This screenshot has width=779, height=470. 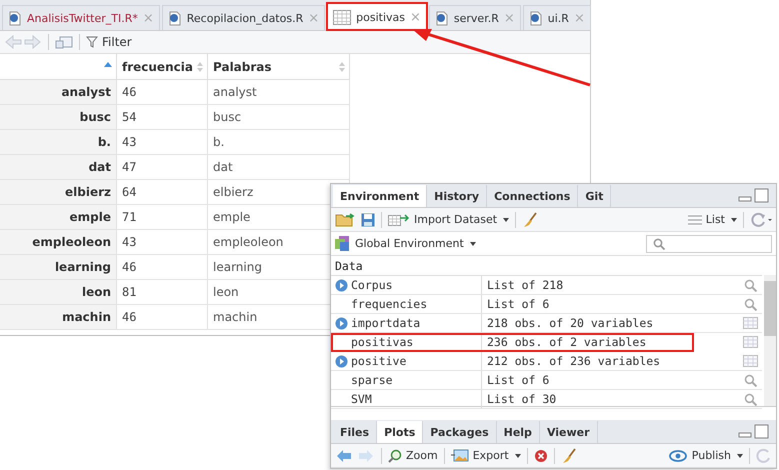 I want to click on variable-row: positivas 236 obs. of 2 variables, so click(x=512, y=342).